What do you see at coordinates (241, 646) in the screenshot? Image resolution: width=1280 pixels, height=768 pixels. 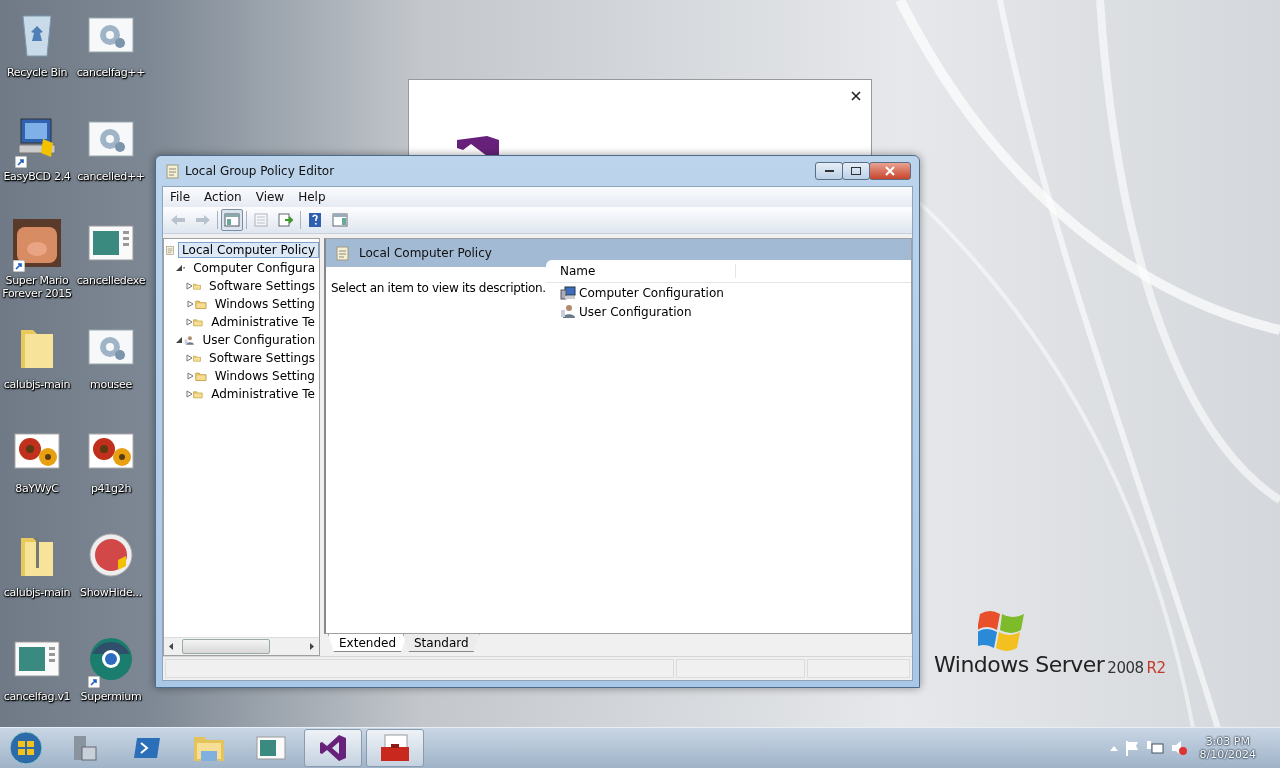 I see `horizontal-scrollbar` at bounding box center [241, 646].